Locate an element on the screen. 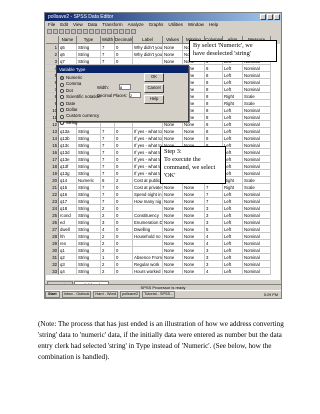 This screenshot has height=414, width=320. table-cell: Scale is located at coordinates (257, 180).